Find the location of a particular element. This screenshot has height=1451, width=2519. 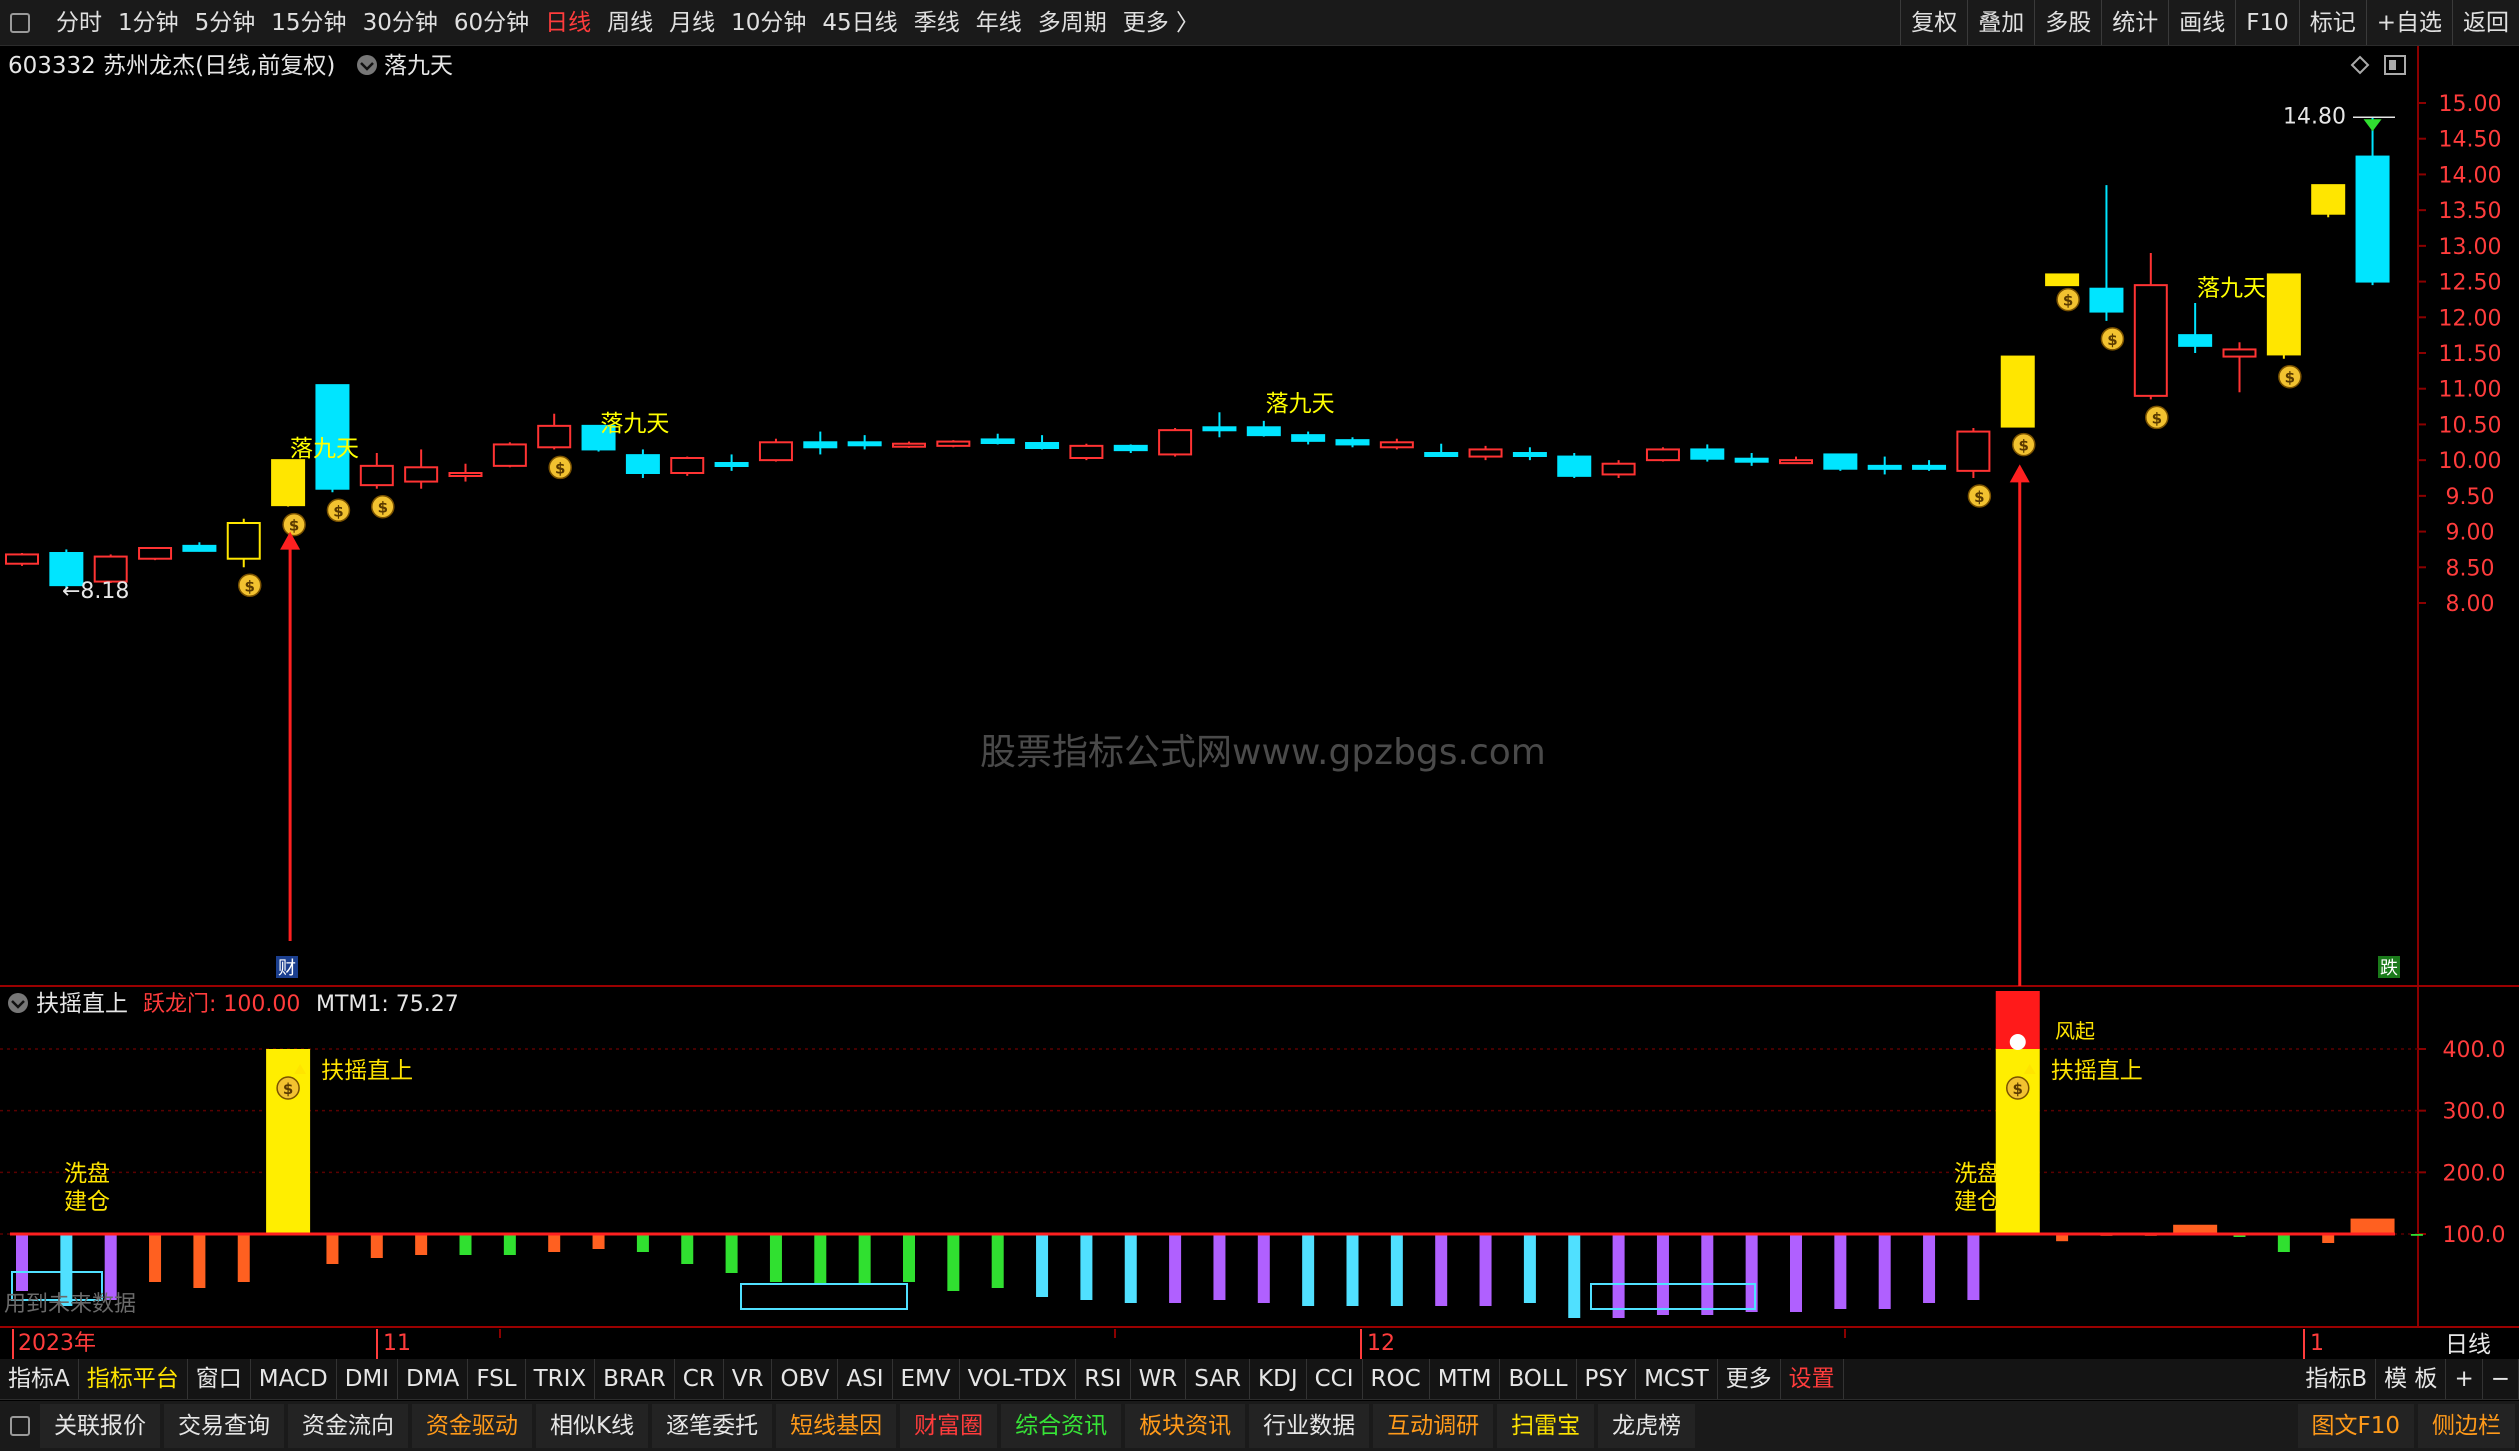

indicator-tab-10: VR is located at coordinates (748, 1379).